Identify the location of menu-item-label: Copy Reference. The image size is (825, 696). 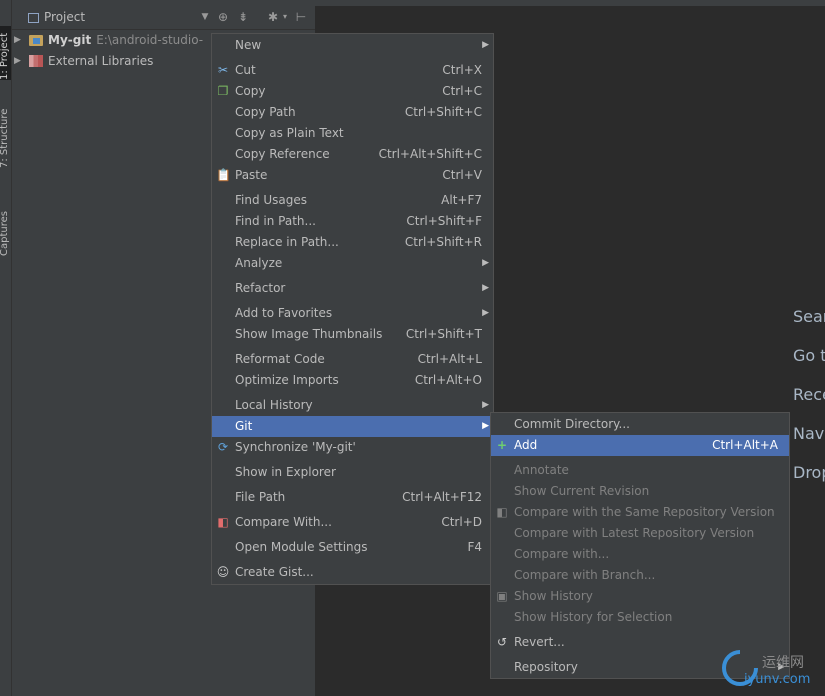
(282, 154).